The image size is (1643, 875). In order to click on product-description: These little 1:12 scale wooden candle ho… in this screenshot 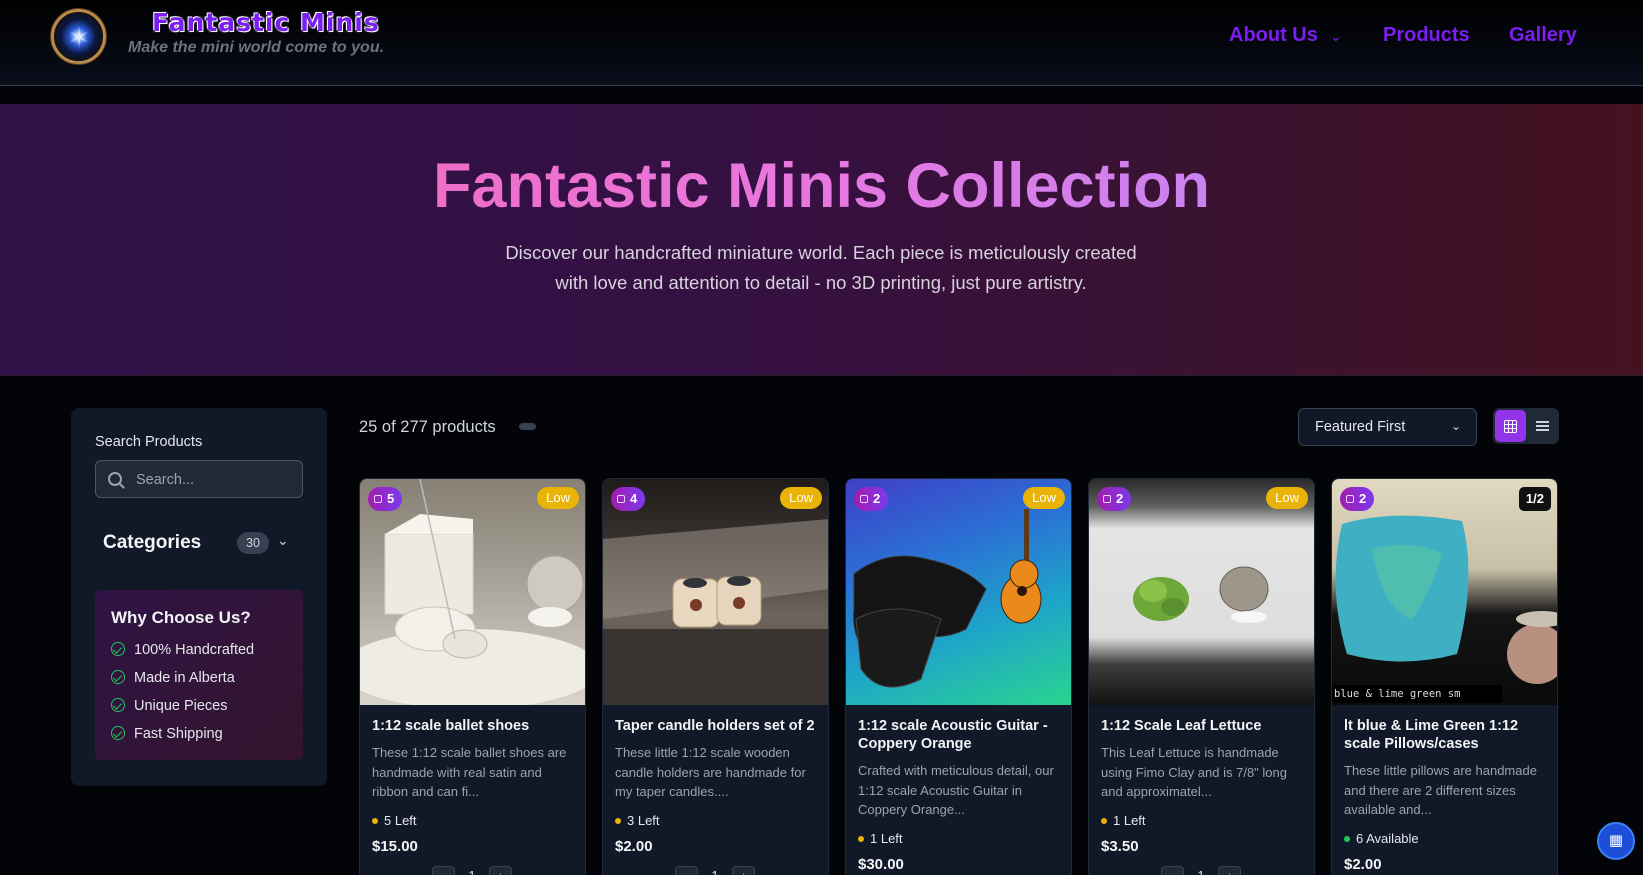, I will do `click(710, 772)`.